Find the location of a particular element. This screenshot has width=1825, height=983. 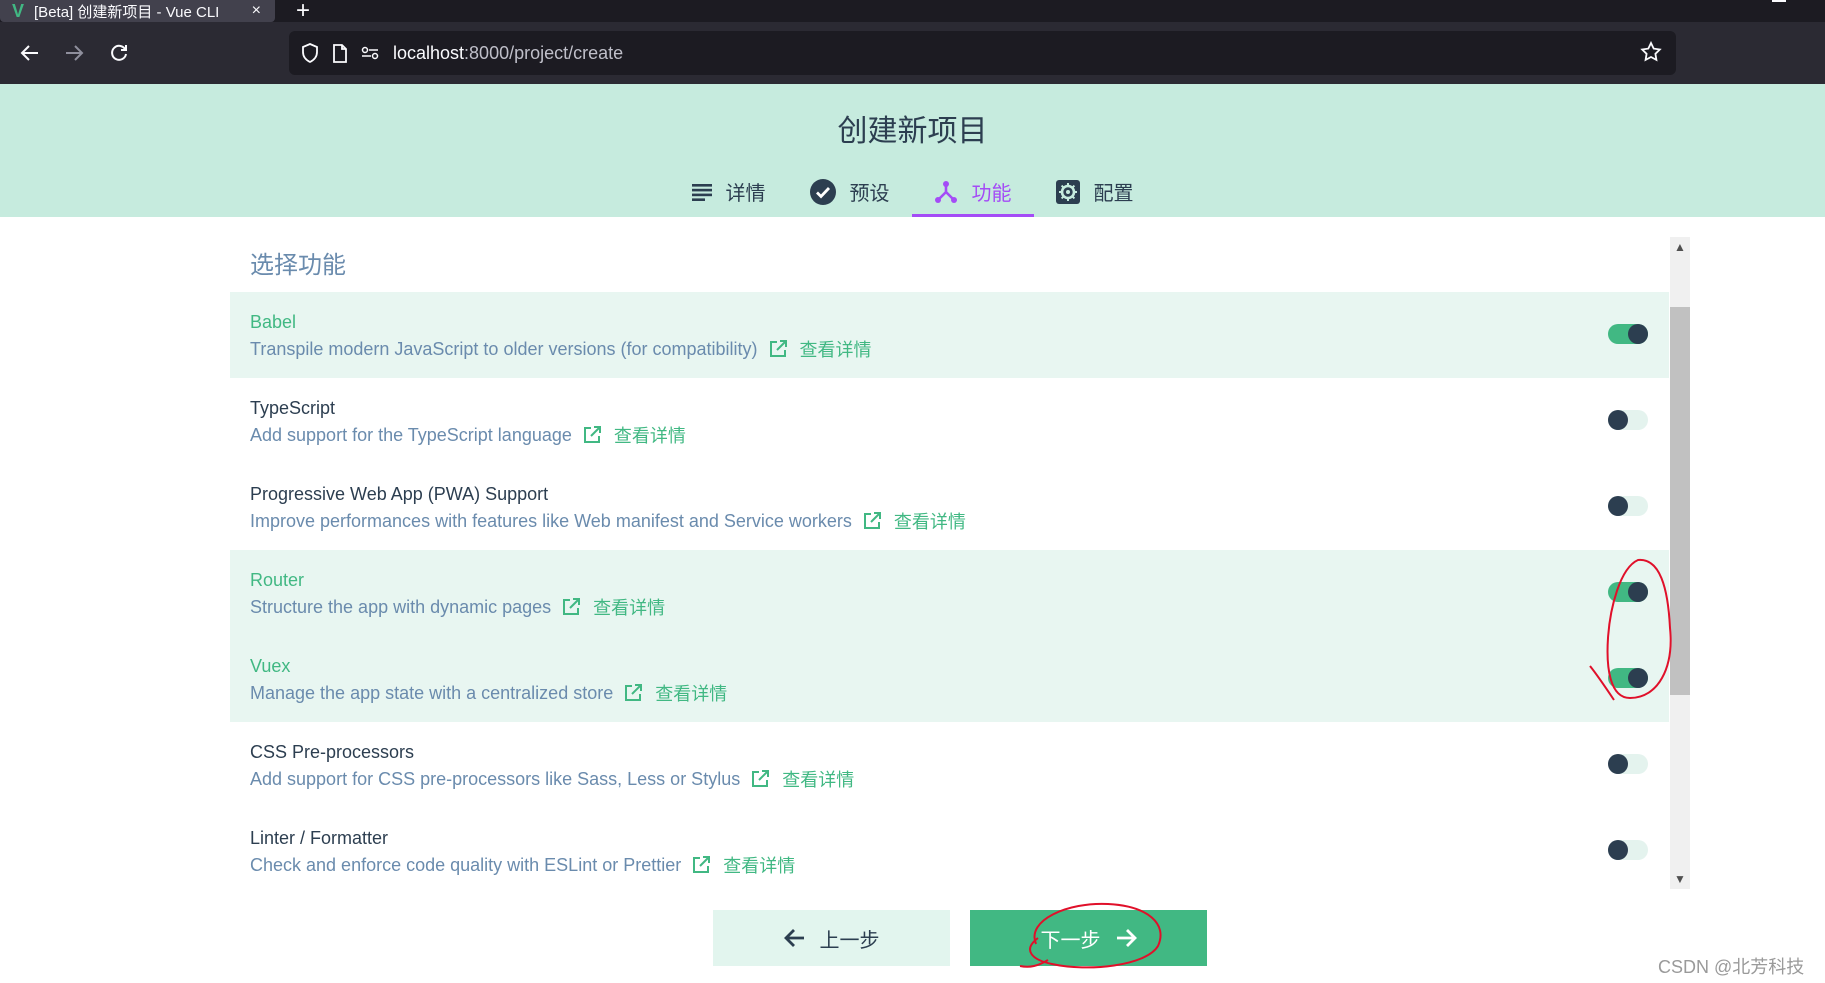

bookmark-star-icon is located at coordinates (1651, 54).